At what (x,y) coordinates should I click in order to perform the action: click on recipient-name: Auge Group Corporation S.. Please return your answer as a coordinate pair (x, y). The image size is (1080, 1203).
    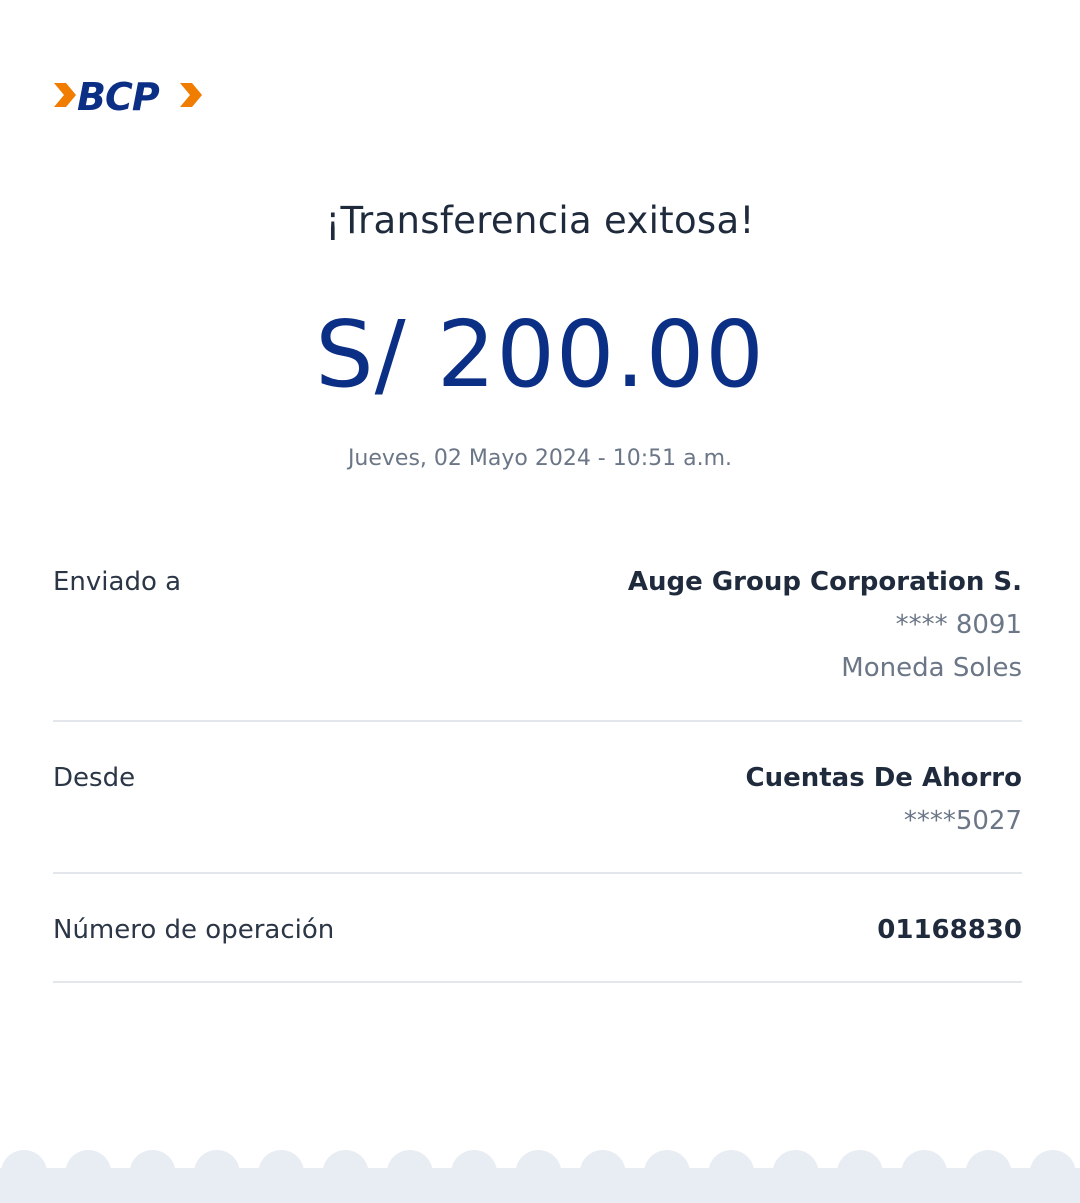
    Looking at the image, I should click on (824, 582).